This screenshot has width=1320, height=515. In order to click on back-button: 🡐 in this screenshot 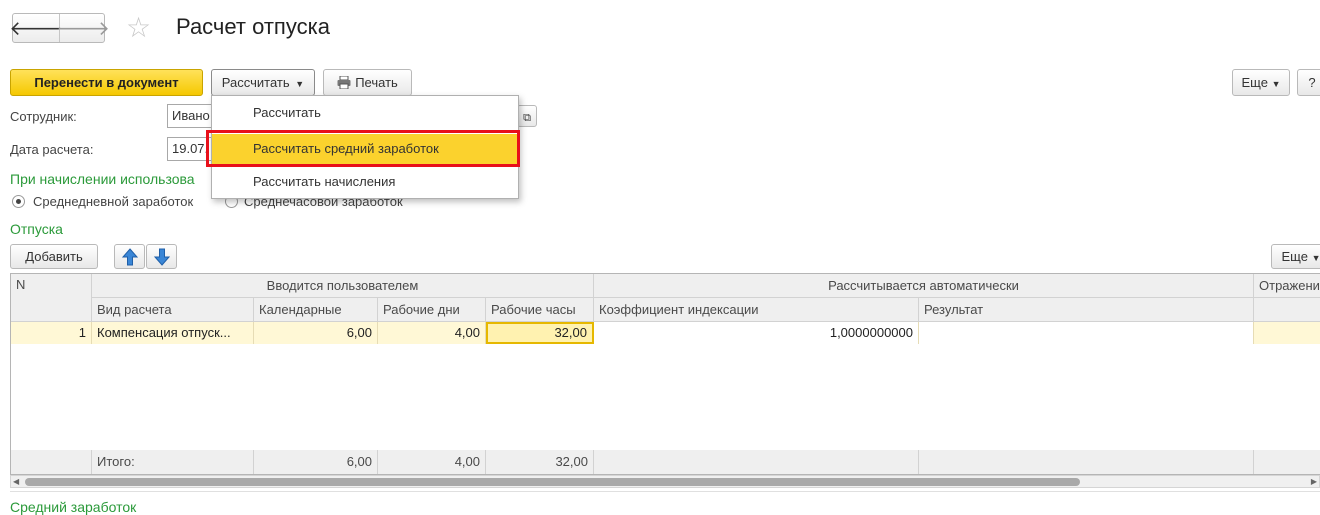, I will do `click(36, 28)`.